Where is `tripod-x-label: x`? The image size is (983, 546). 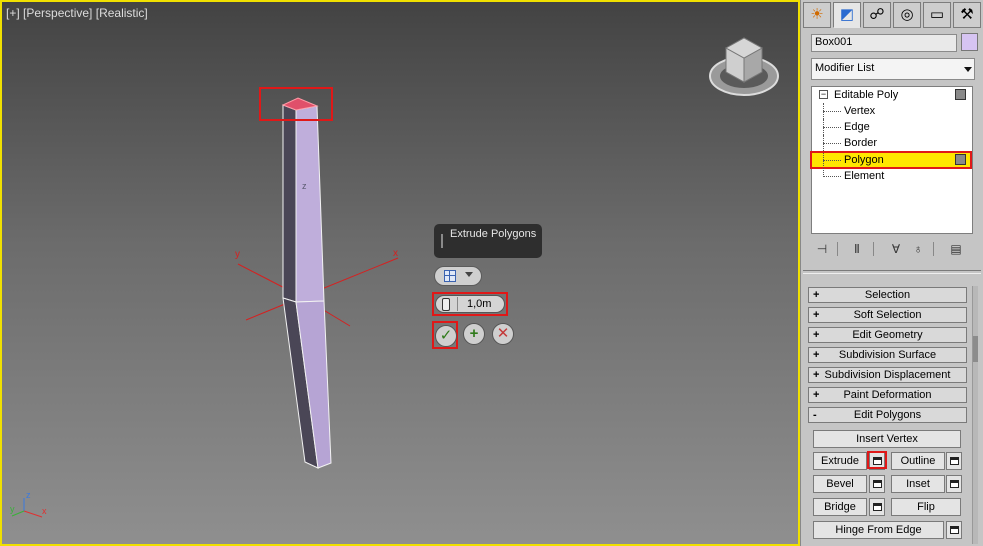 tripod-x-label: x is located at coordinates (44, 511).